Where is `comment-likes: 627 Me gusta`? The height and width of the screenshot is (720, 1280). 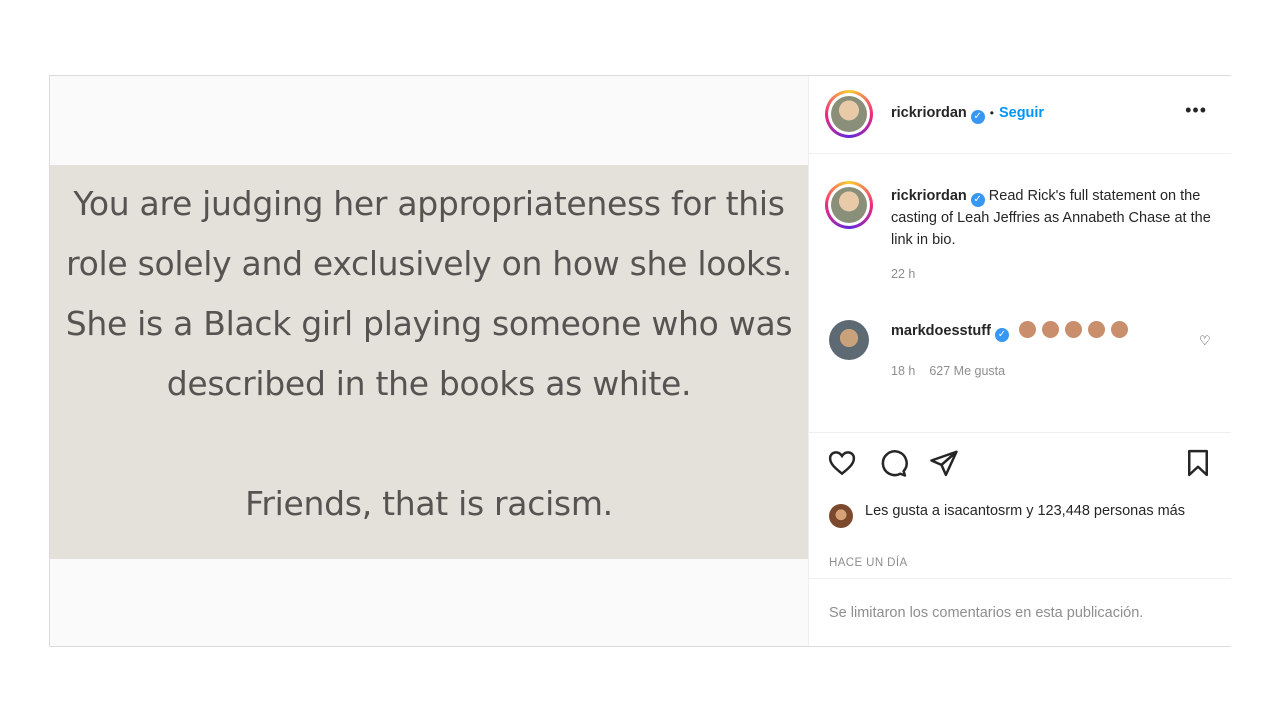
comment-likes: 627 Me gusta is located at coordinates (967, 371).